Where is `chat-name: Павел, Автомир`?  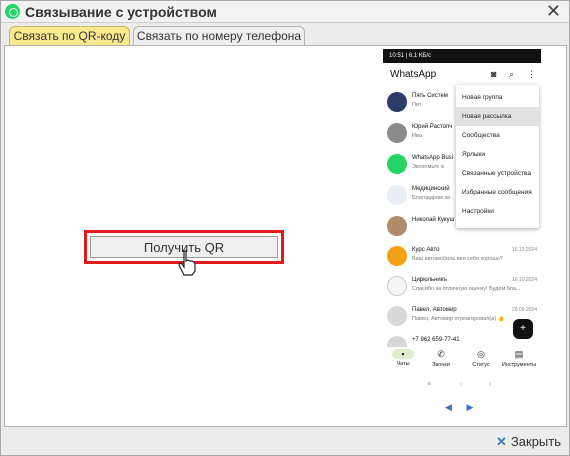
chat-name: Павел, Автомир is located at coordinates (434, 310).